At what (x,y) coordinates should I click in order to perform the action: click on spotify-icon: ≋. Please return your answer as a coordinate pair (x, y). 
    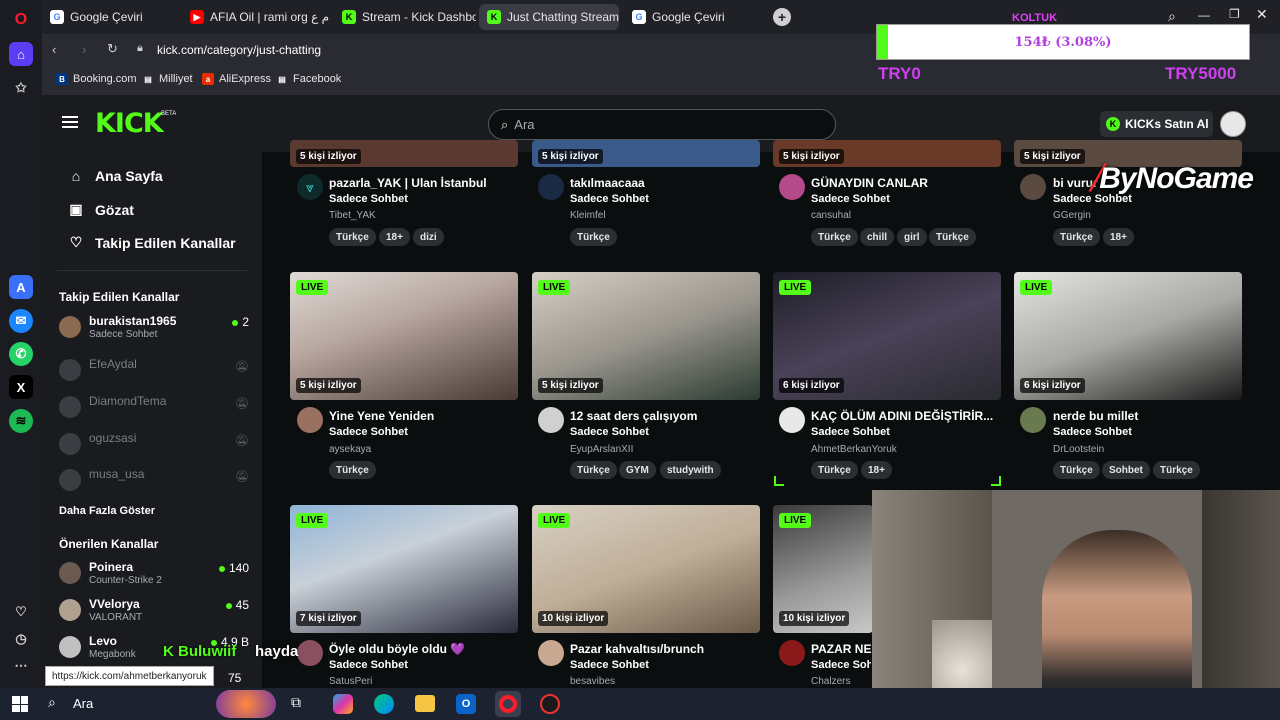
    Looking at the image, I should click on (21, 421).